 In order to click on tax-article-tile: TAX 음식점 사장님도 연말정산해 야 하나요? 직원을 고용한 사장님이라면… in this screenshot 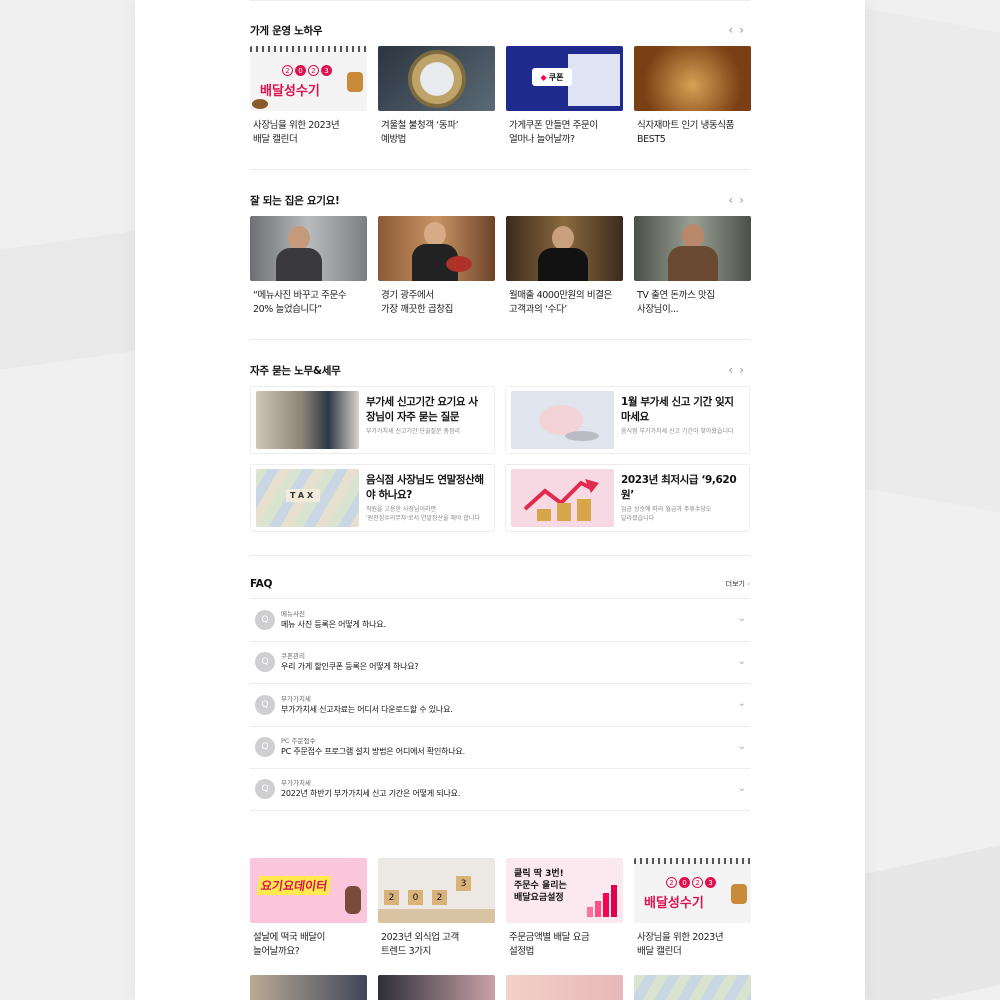, I will do `click(372, 498)`.